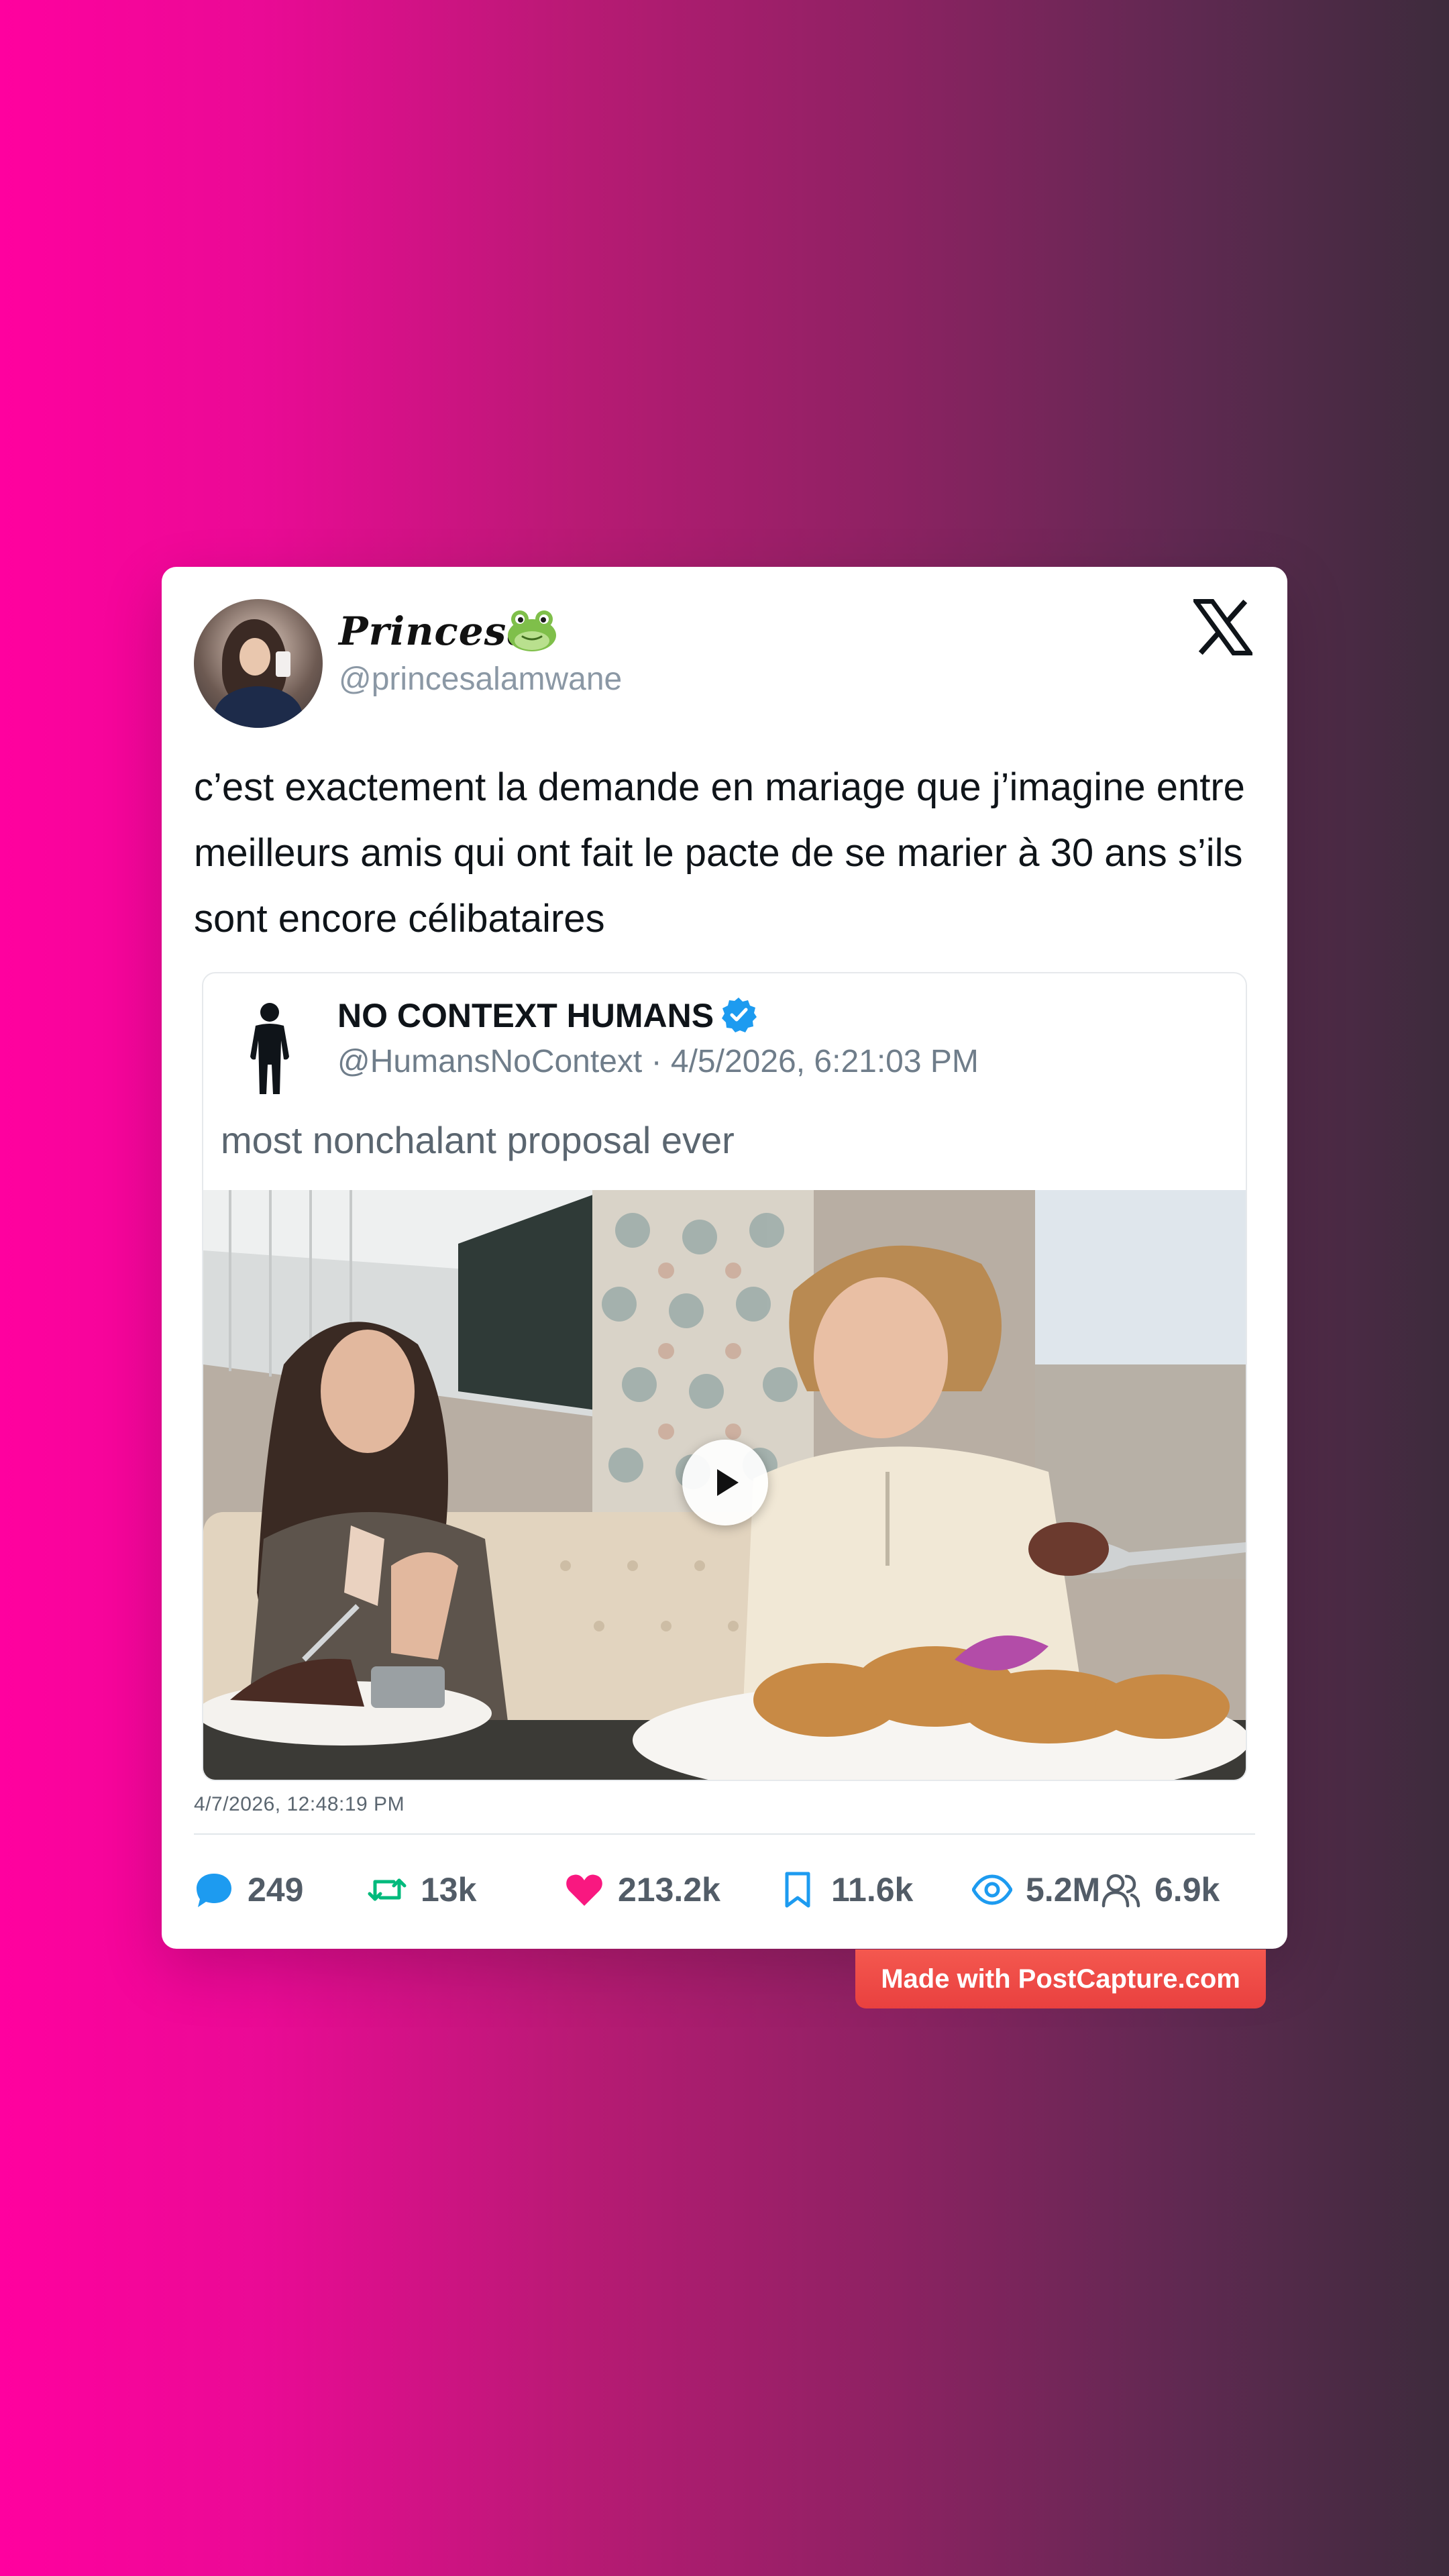 This screenshot has height=2576, width=1449. Describe the element at coordinates (658, 1061) in the screenshot. I see `quoted-meta: @HumansNoContext · 4/5/2026, 6:21:03 PM` at that location.